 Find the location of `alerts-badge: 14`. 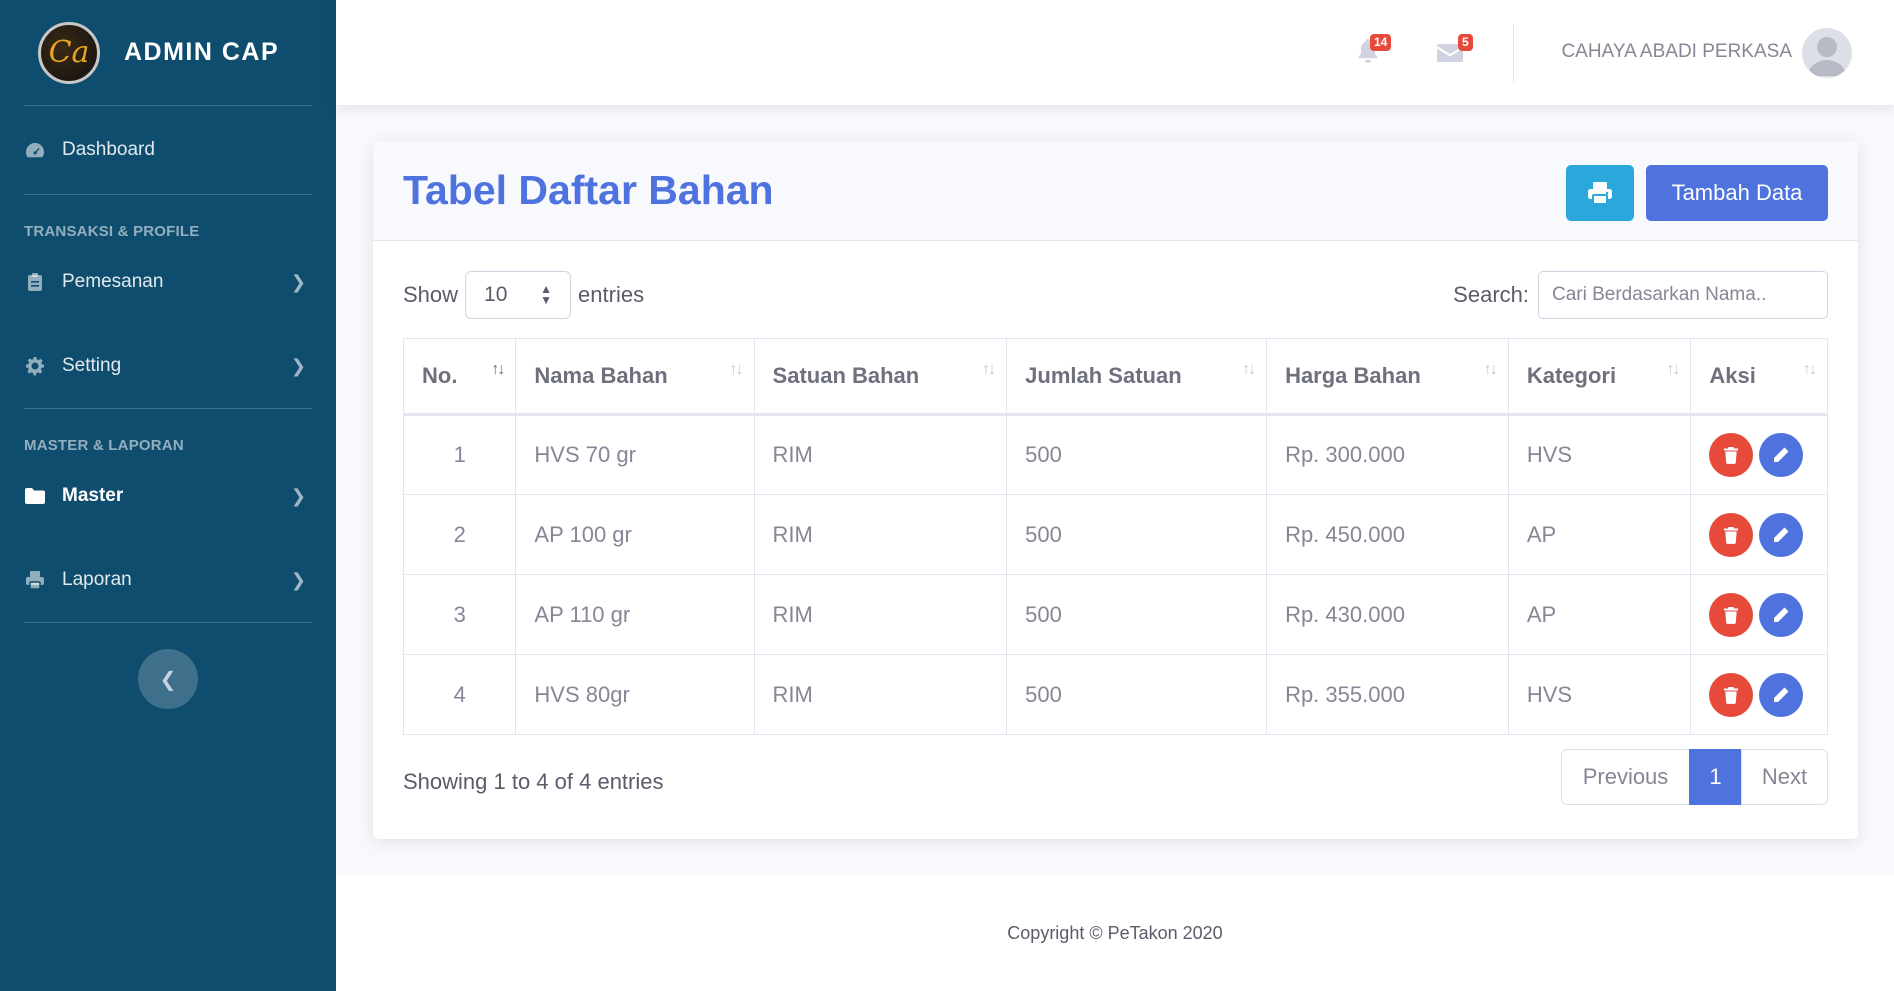

alerts-badge: 14 is located at coordinates (1381, 42).